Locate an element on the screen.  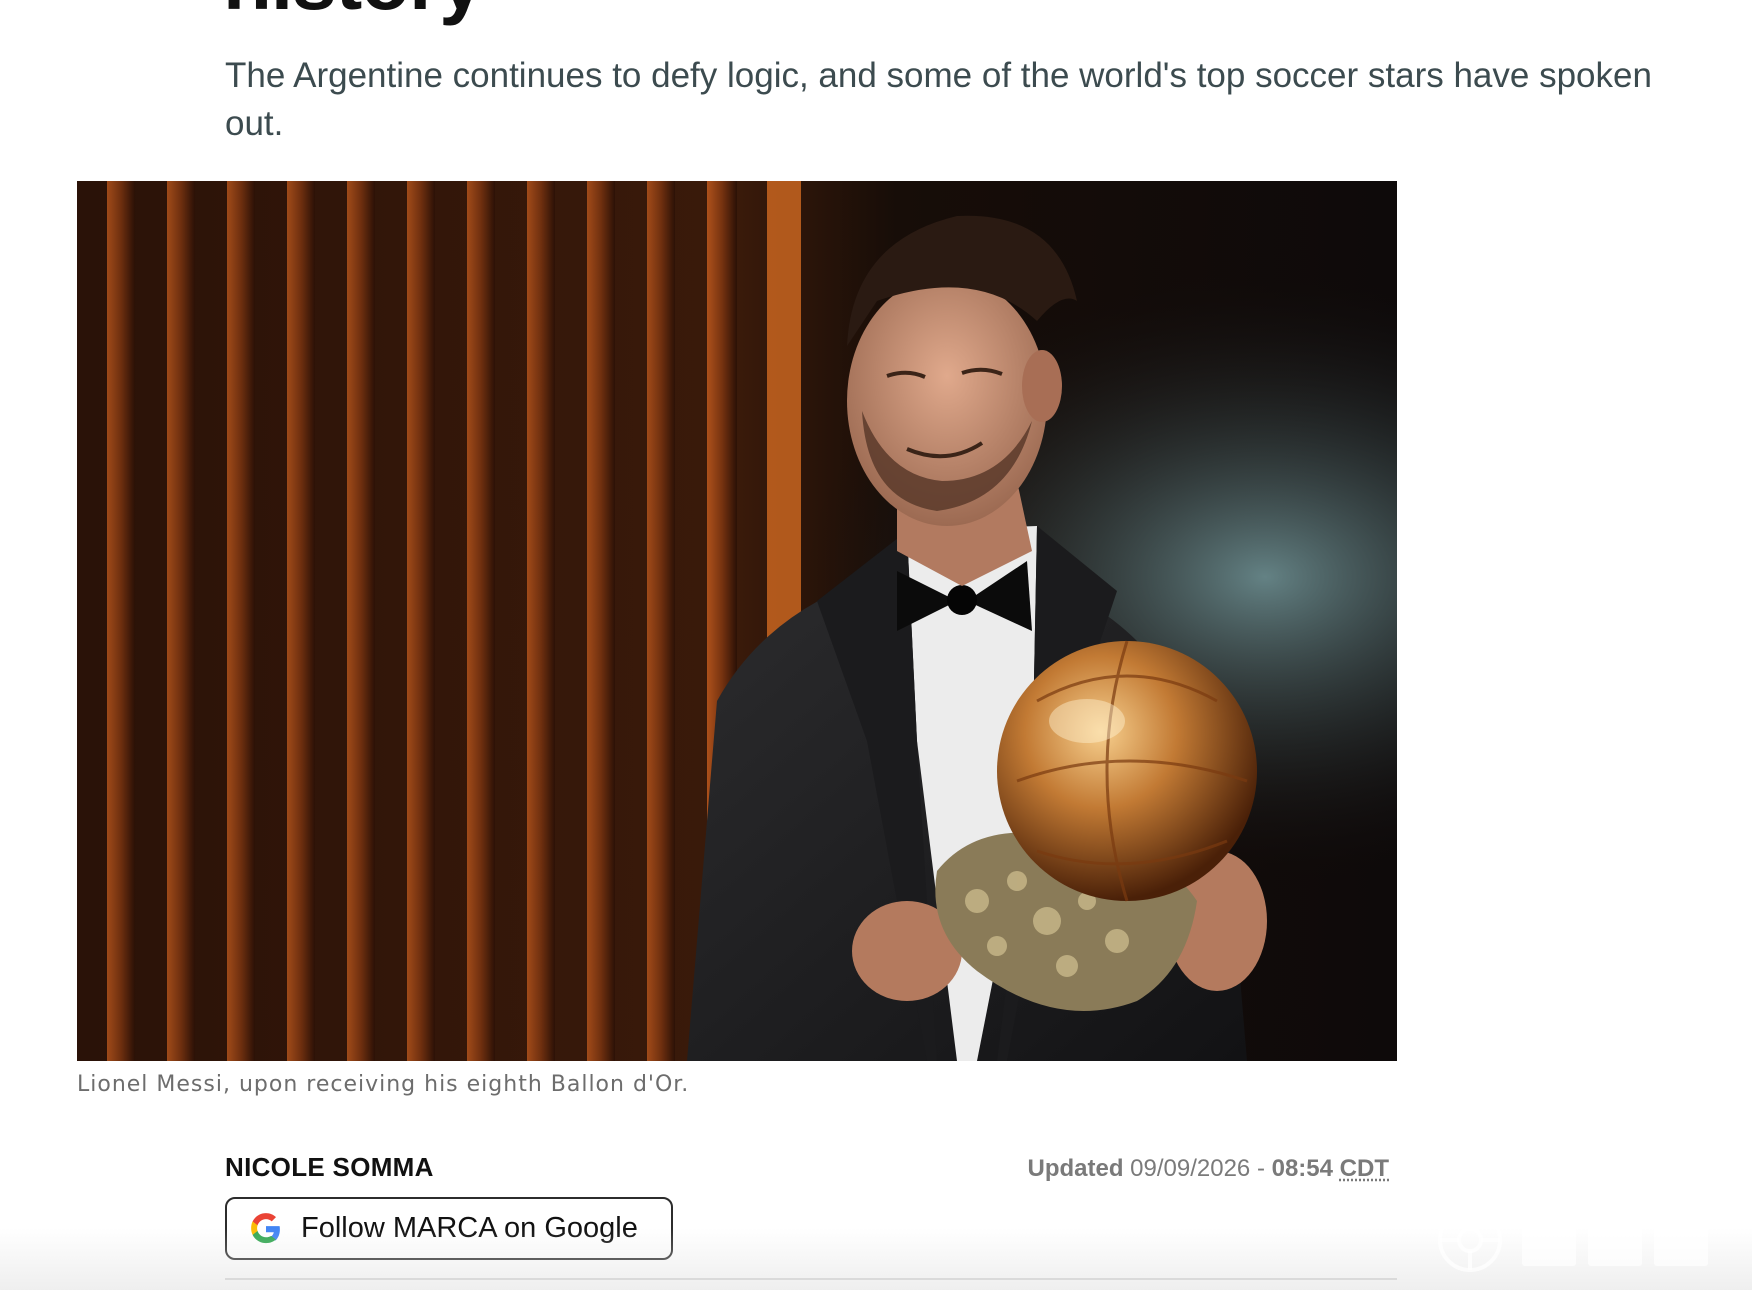
updated-time: 08:54 is located at coordinates (1302, 1168).